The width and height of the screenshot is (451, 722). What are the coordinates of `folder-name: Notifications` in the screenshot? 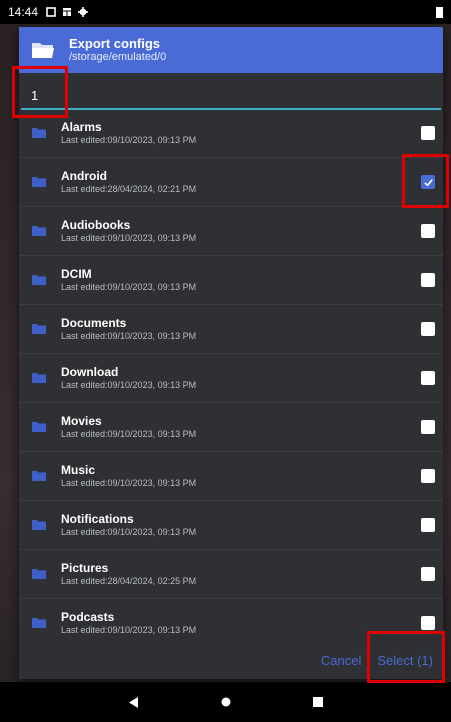 It's located at (97, 519).